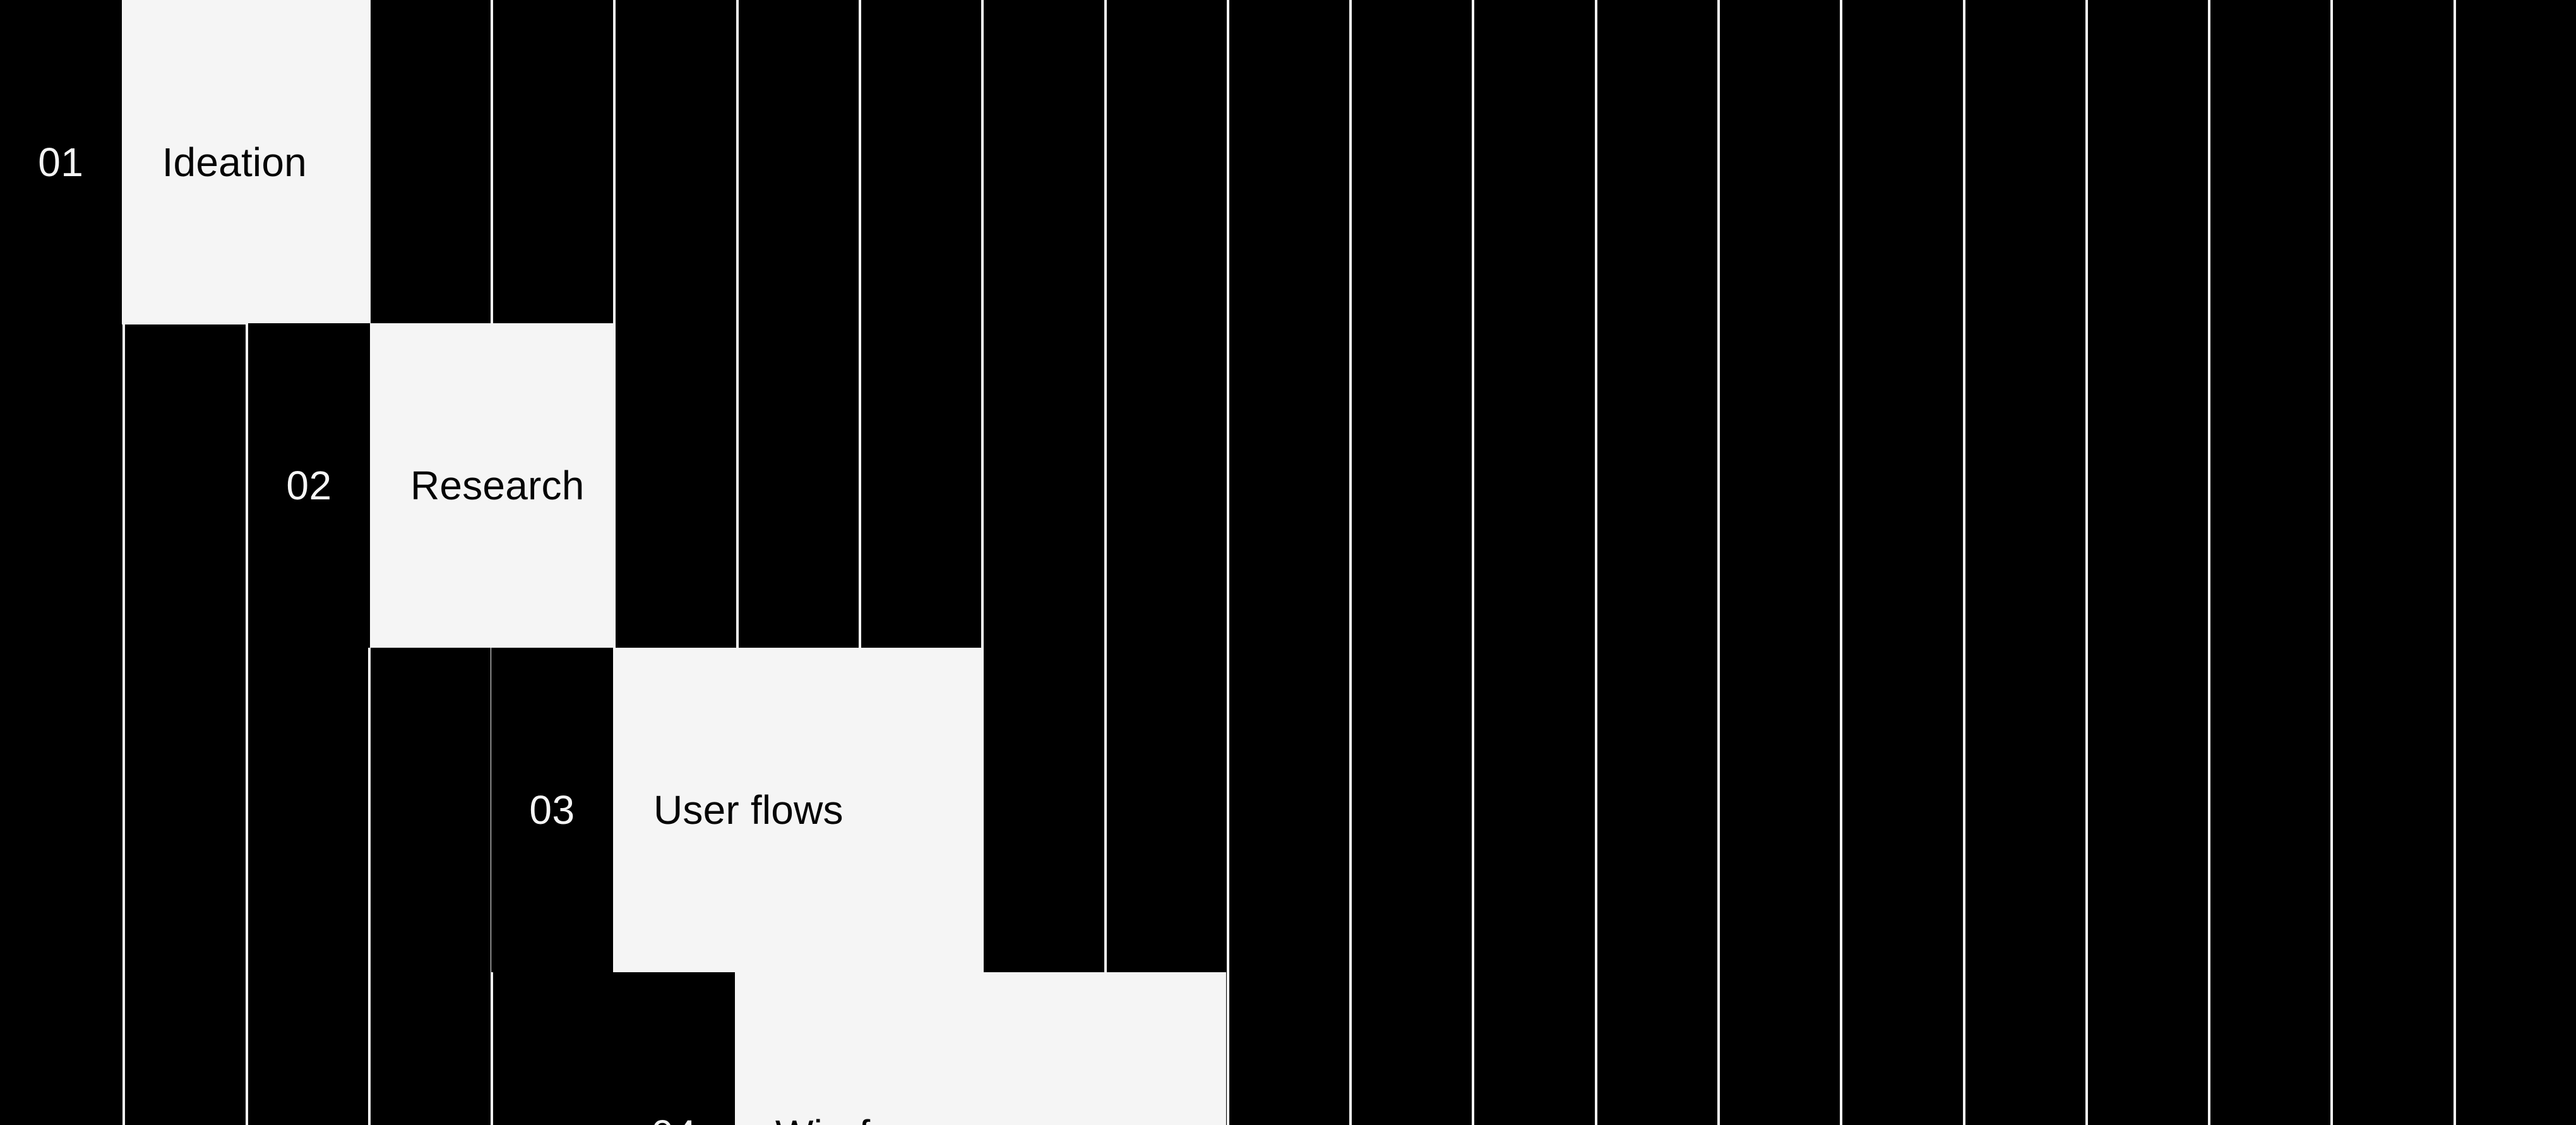 The width and height of the screenshot is (2576, 1125). What do you see at coordinates (245, 162) in the screenshot?
I see `gantt-bar-label: Ideation` at bounding box center [245, 162].